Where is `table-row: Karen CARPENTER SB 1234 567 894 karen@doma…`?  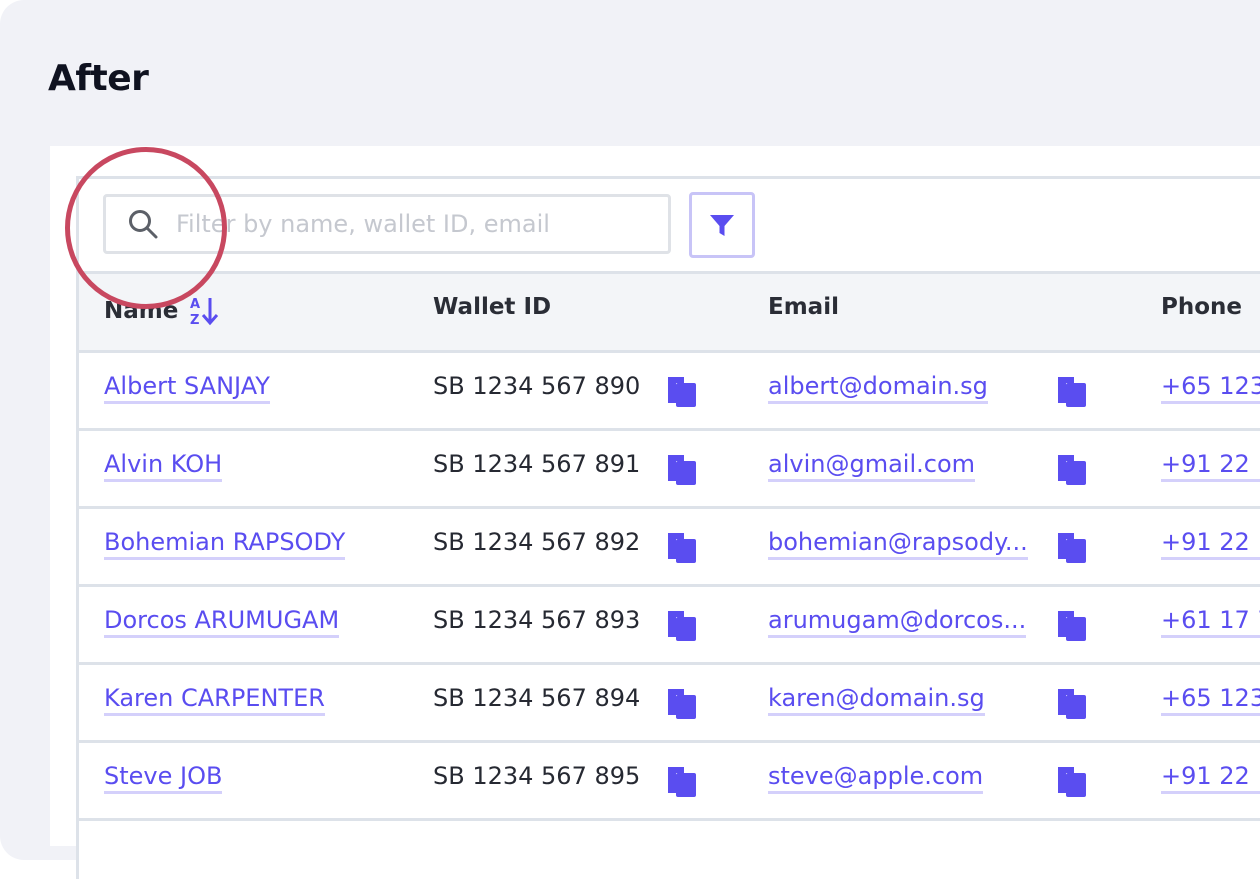 table-row: Karen CARPENTER SB 1234 567 894 karen@doma… is located at coordinates (669, 704).